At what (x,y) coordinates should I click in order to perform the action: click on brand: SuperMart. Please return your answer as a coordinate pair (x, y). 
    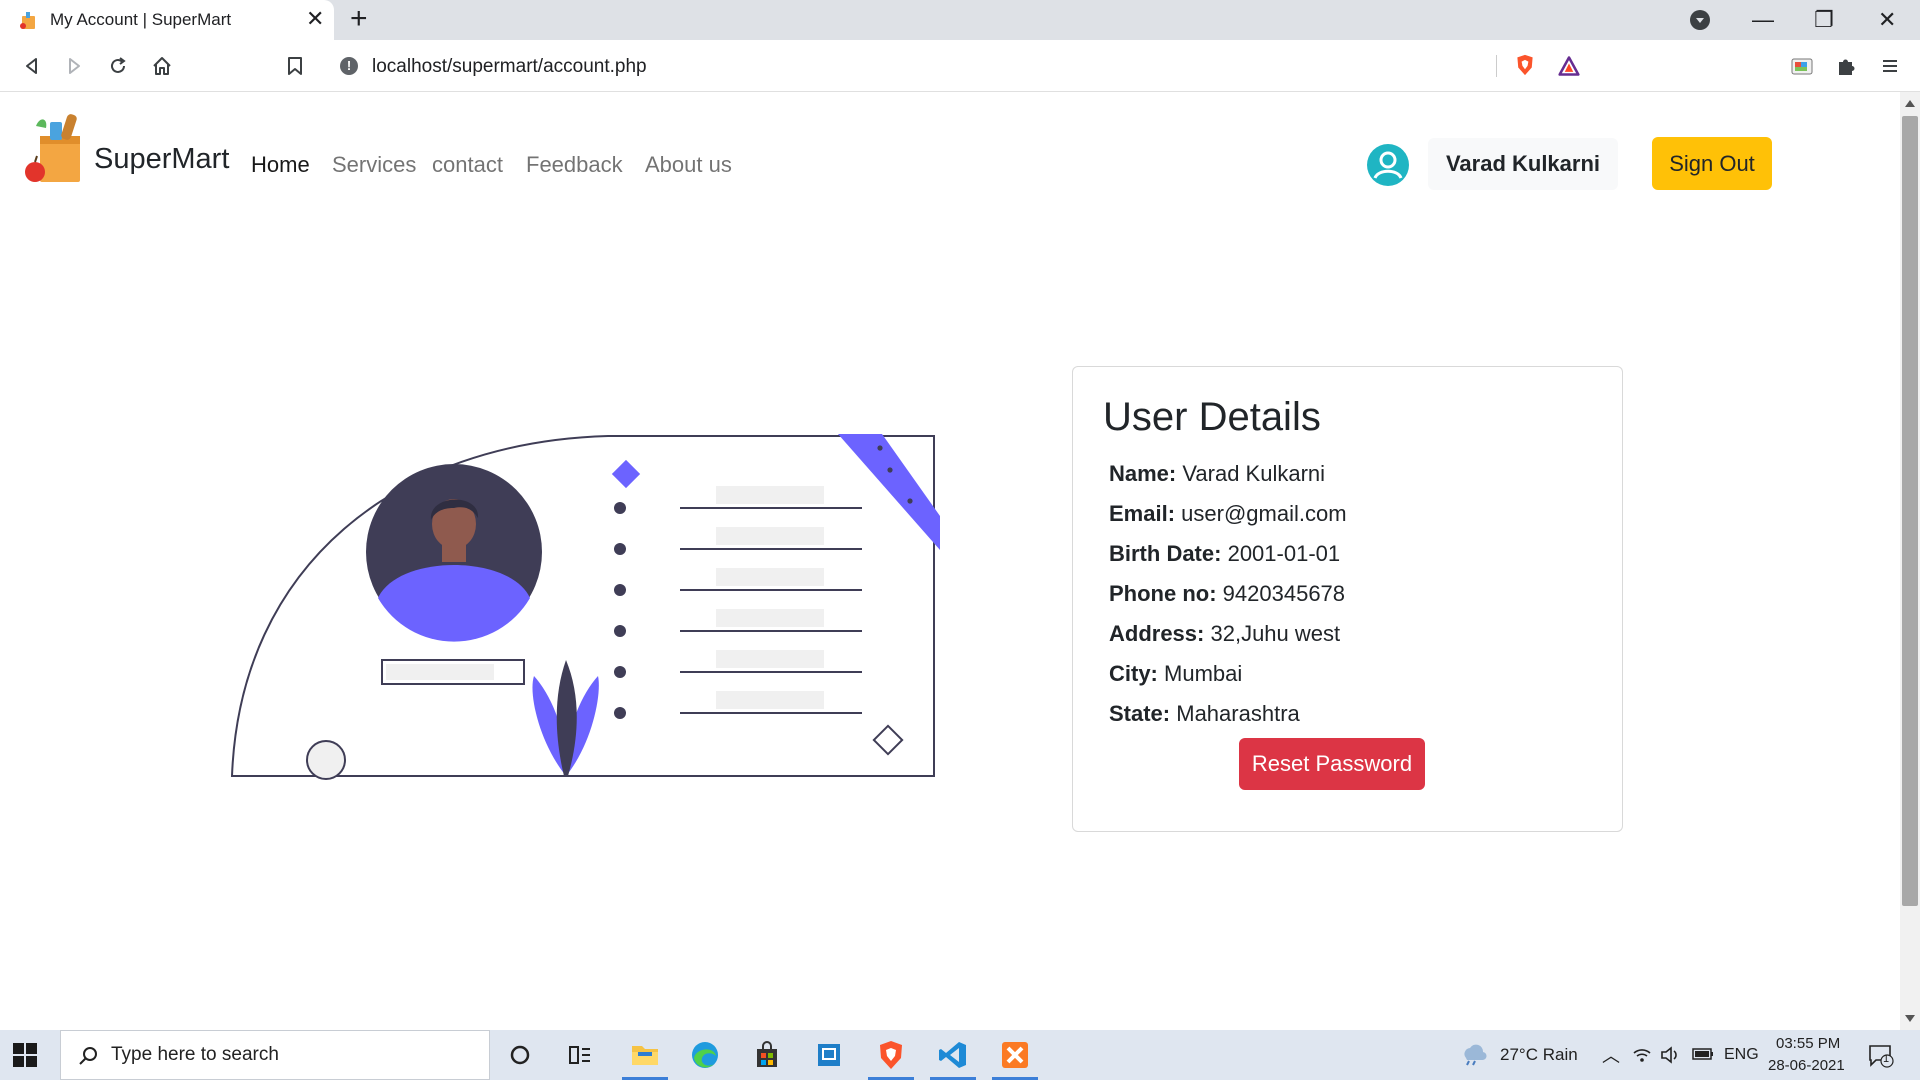
    Looking at the image, I should click on (125, 147).